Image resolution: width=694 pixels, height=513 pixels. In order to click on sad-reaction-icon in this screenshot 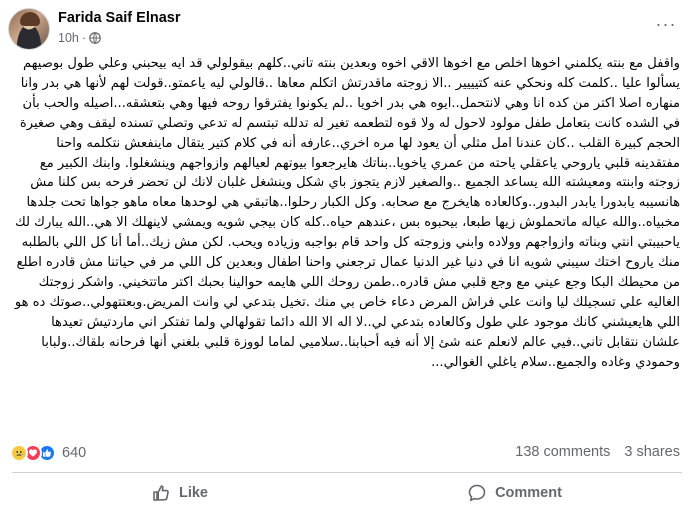, I will do `click(19, 453)`.